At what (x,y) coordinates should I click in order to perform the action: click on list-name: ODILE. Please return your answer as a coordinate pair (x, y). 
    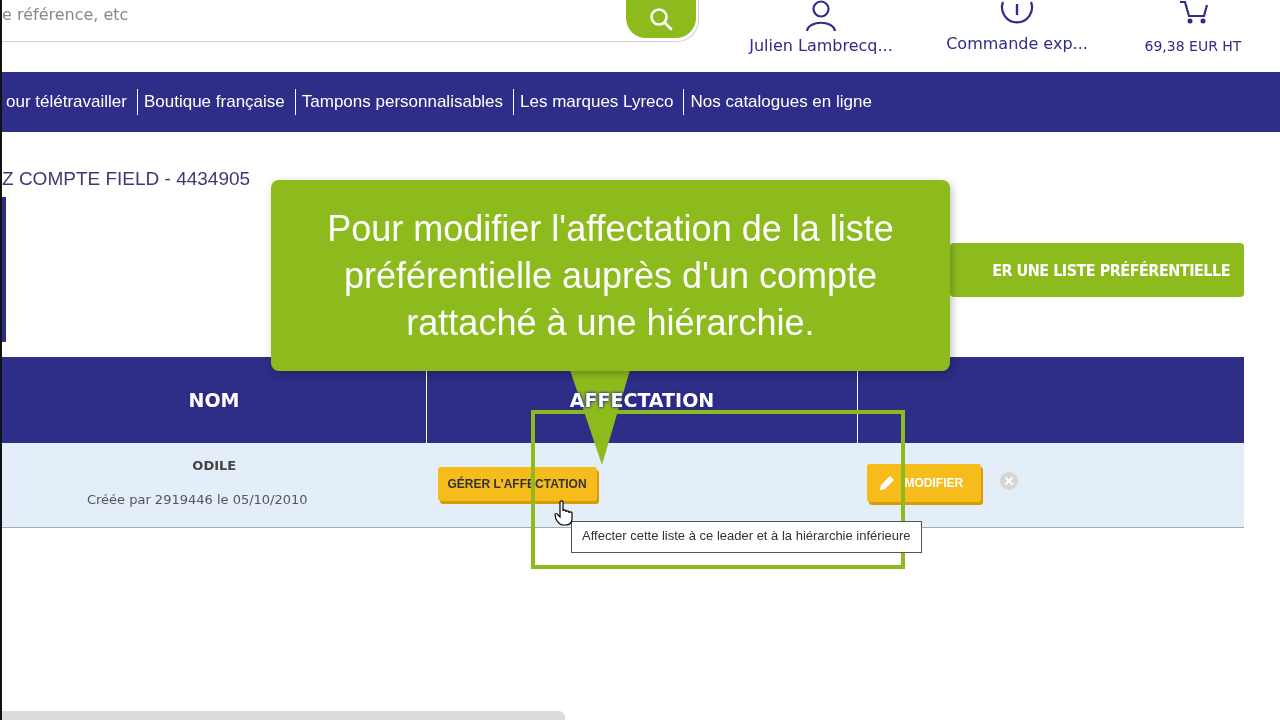
    Looking at the image, I should click on (214, 465).